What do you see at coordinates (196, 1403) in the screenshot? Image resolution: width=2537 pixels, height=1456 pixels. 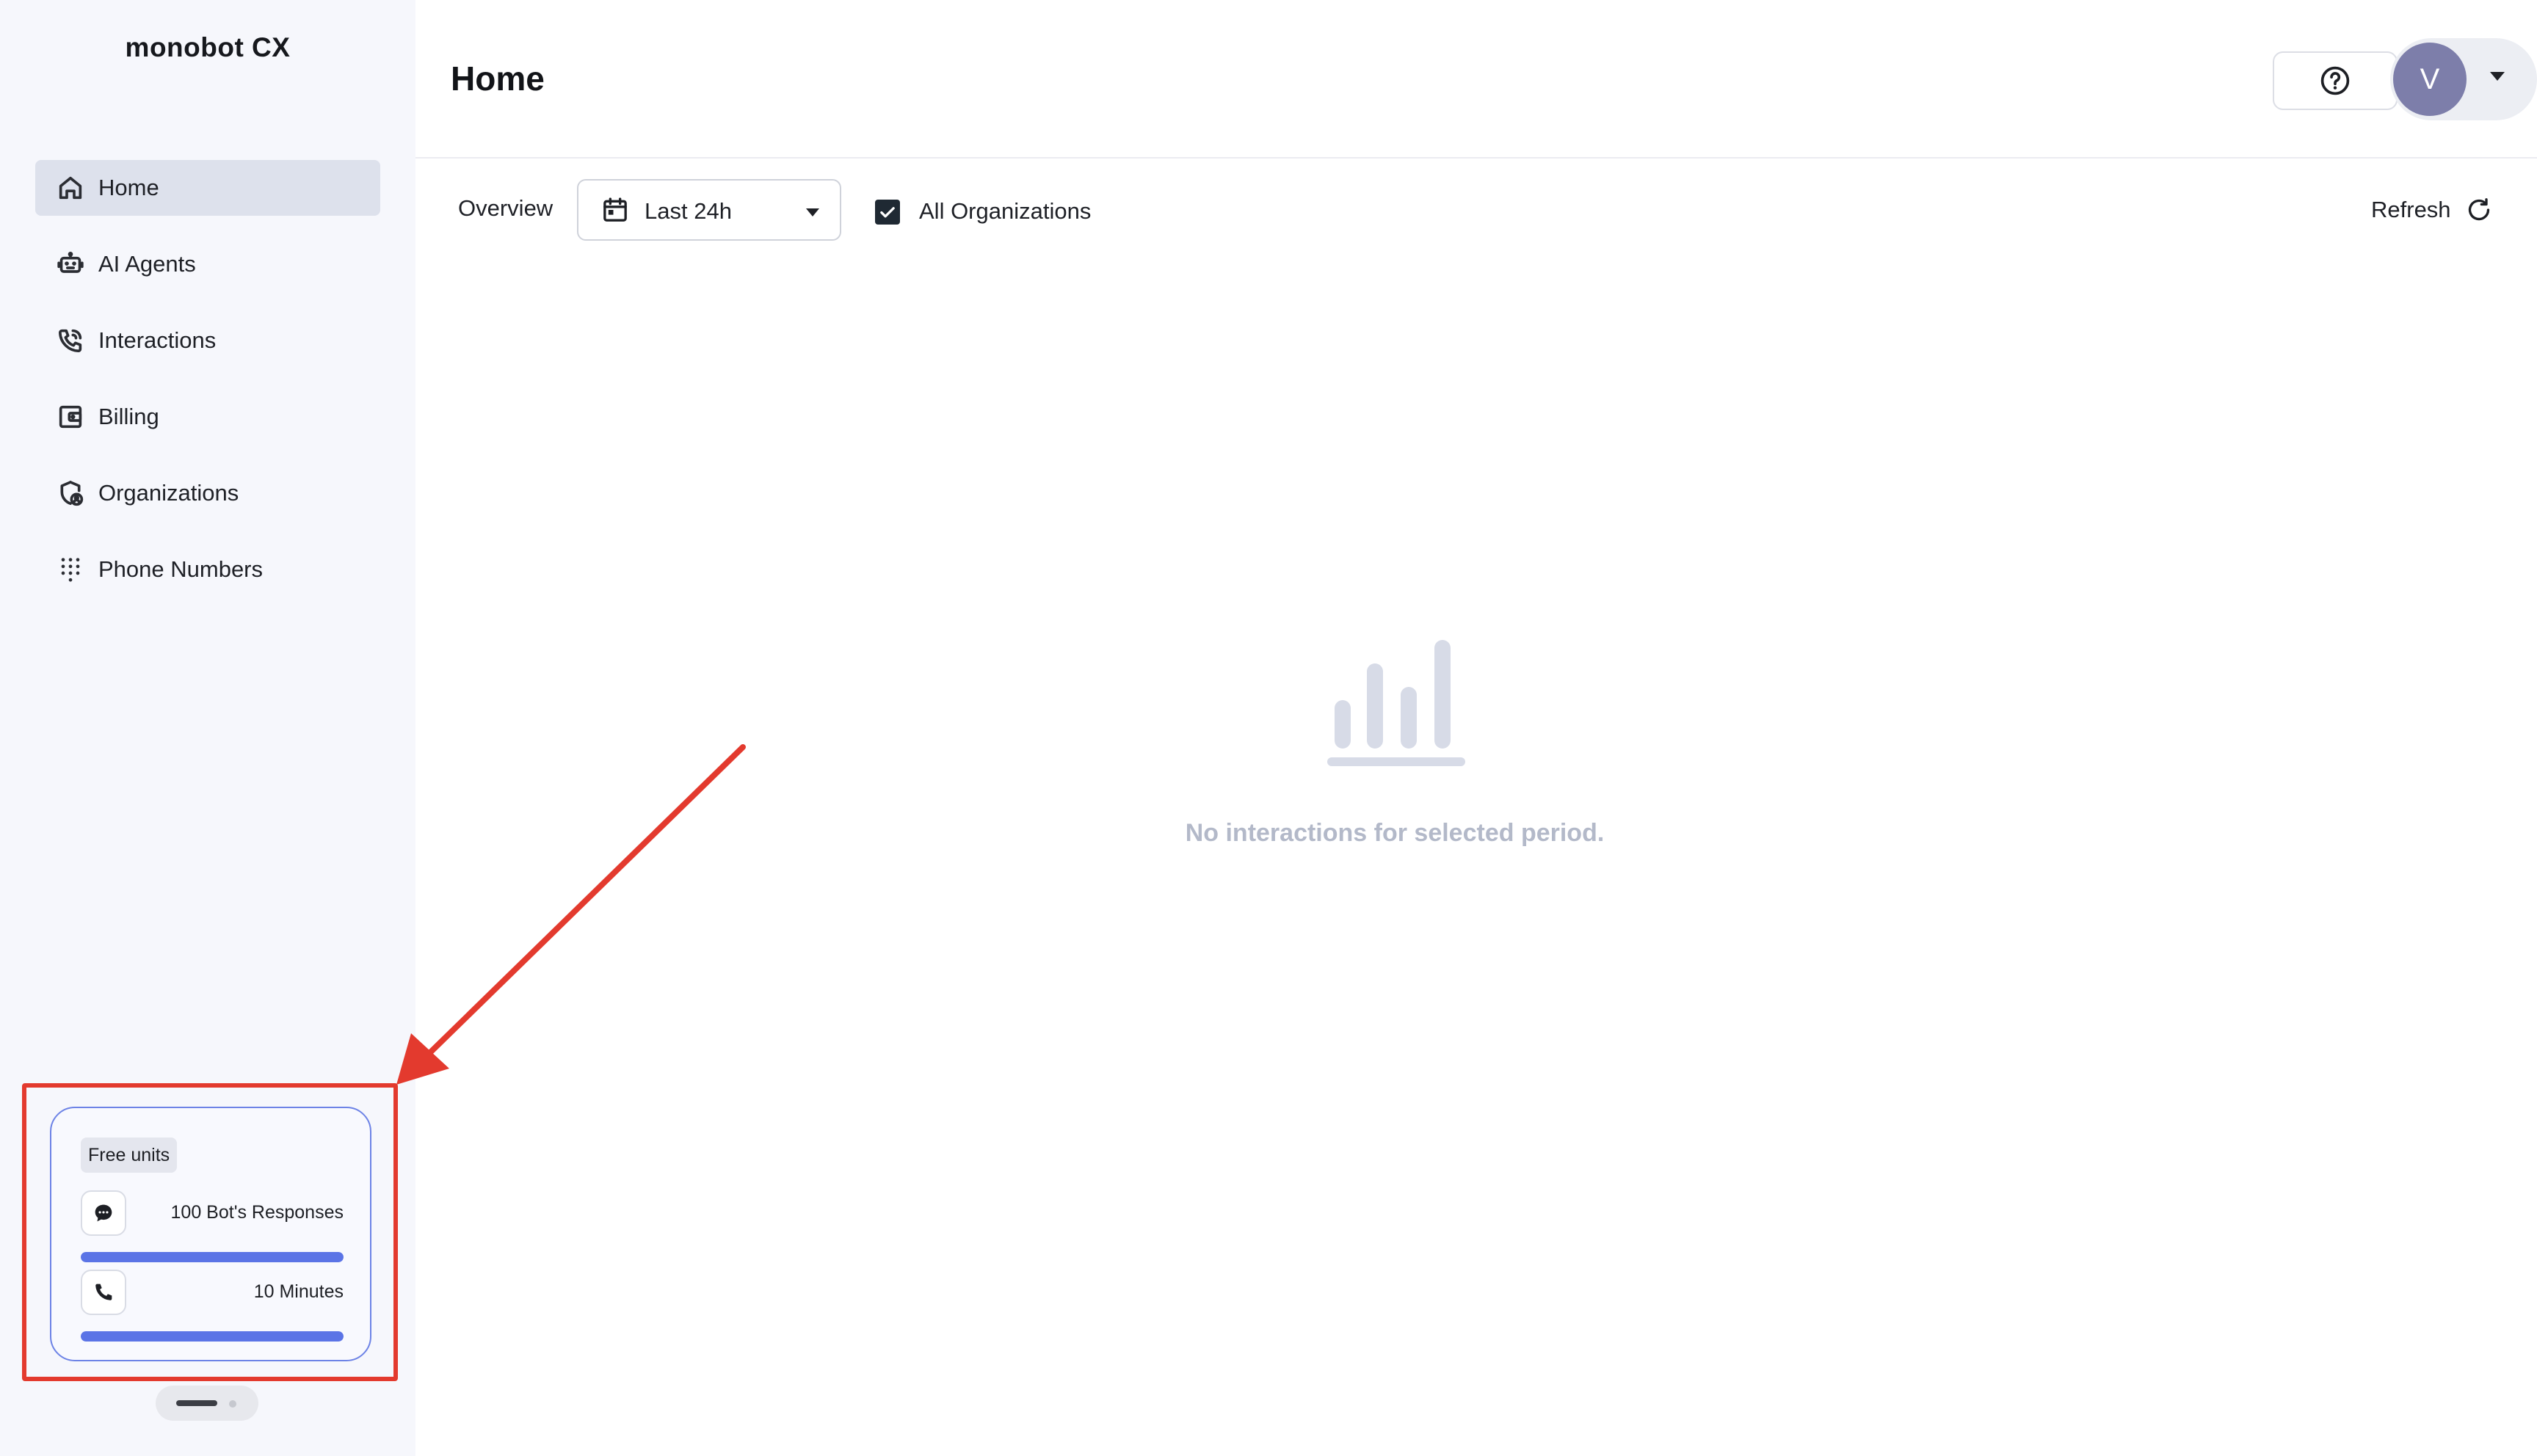 I see `pager-active-indicator` at bounding box center [196, 1403].